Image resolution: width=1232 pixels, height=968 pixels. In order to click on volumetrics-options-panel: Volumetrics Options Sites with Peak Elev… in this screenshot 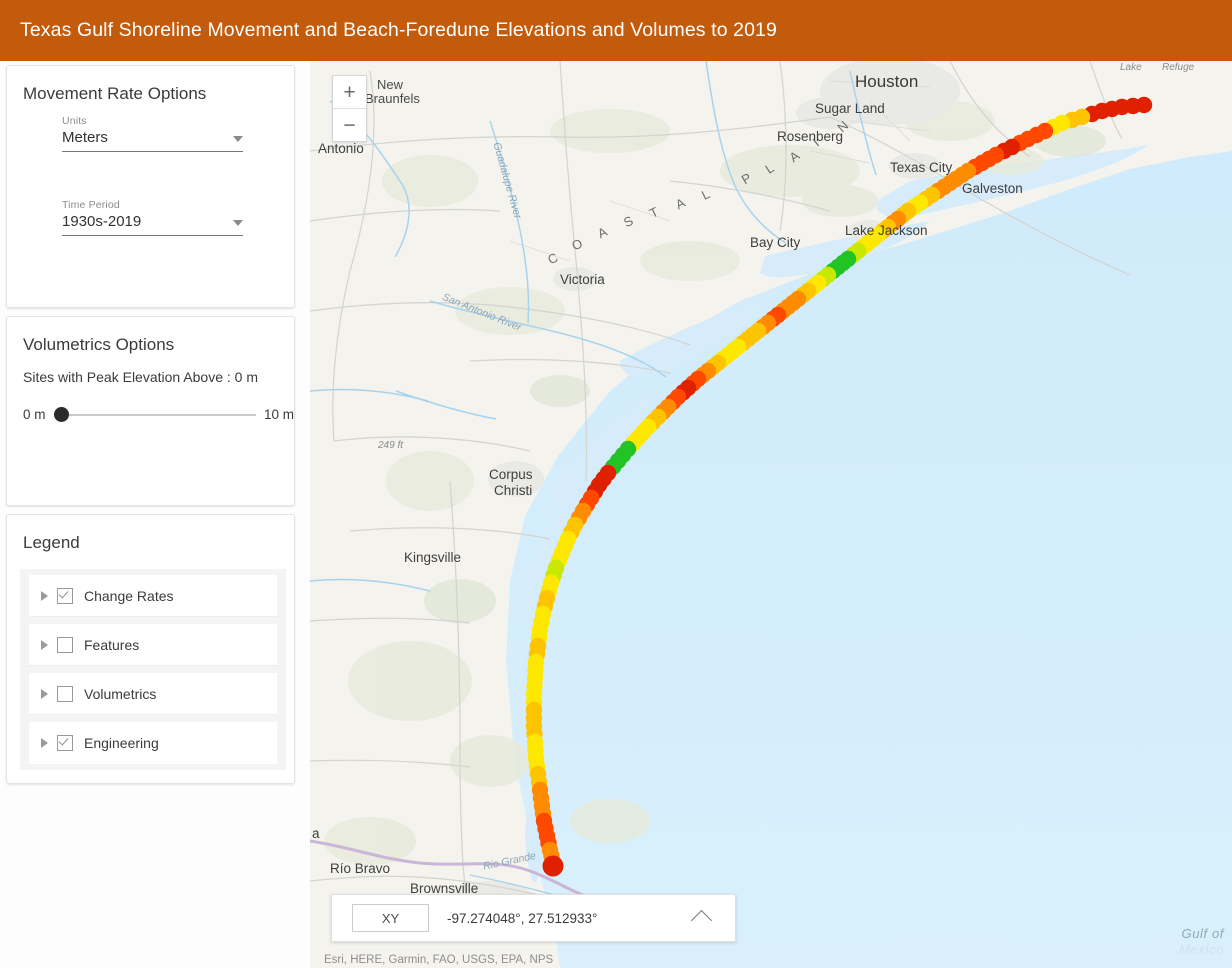, I will do `click(150, 411)`.